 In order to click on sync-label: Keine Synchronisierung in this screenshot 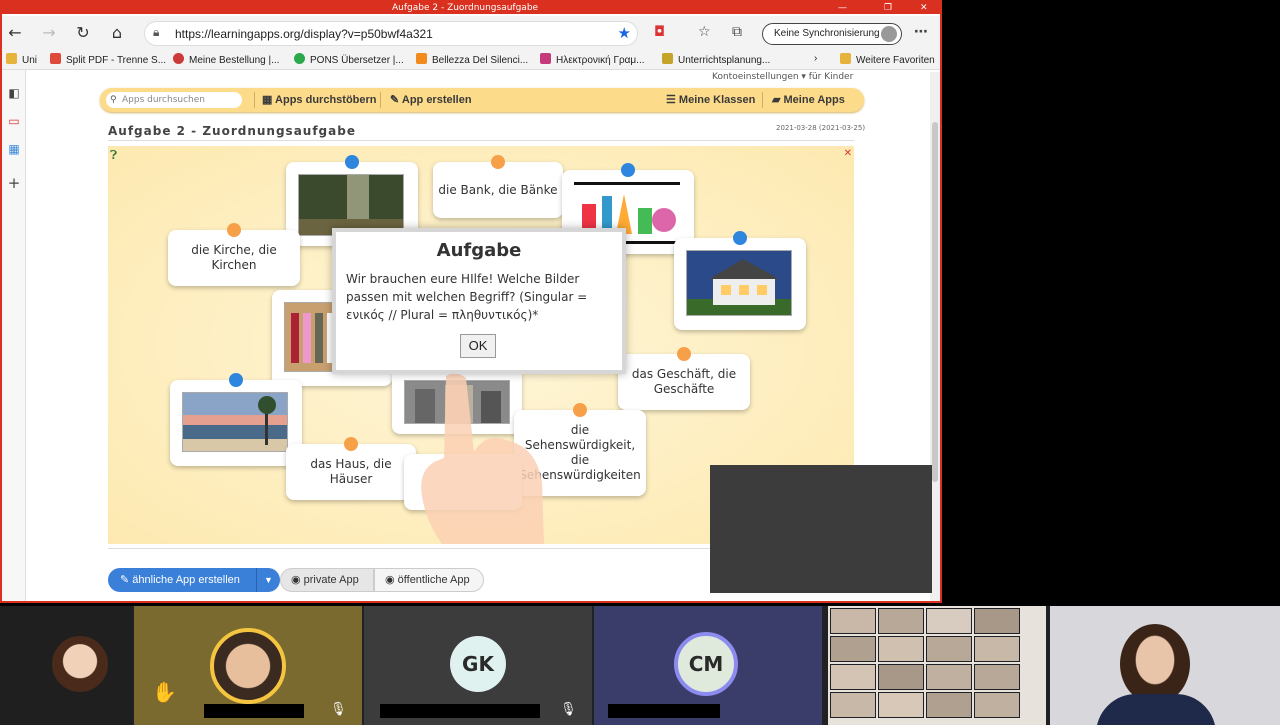, I will do `click(827, 33)`.